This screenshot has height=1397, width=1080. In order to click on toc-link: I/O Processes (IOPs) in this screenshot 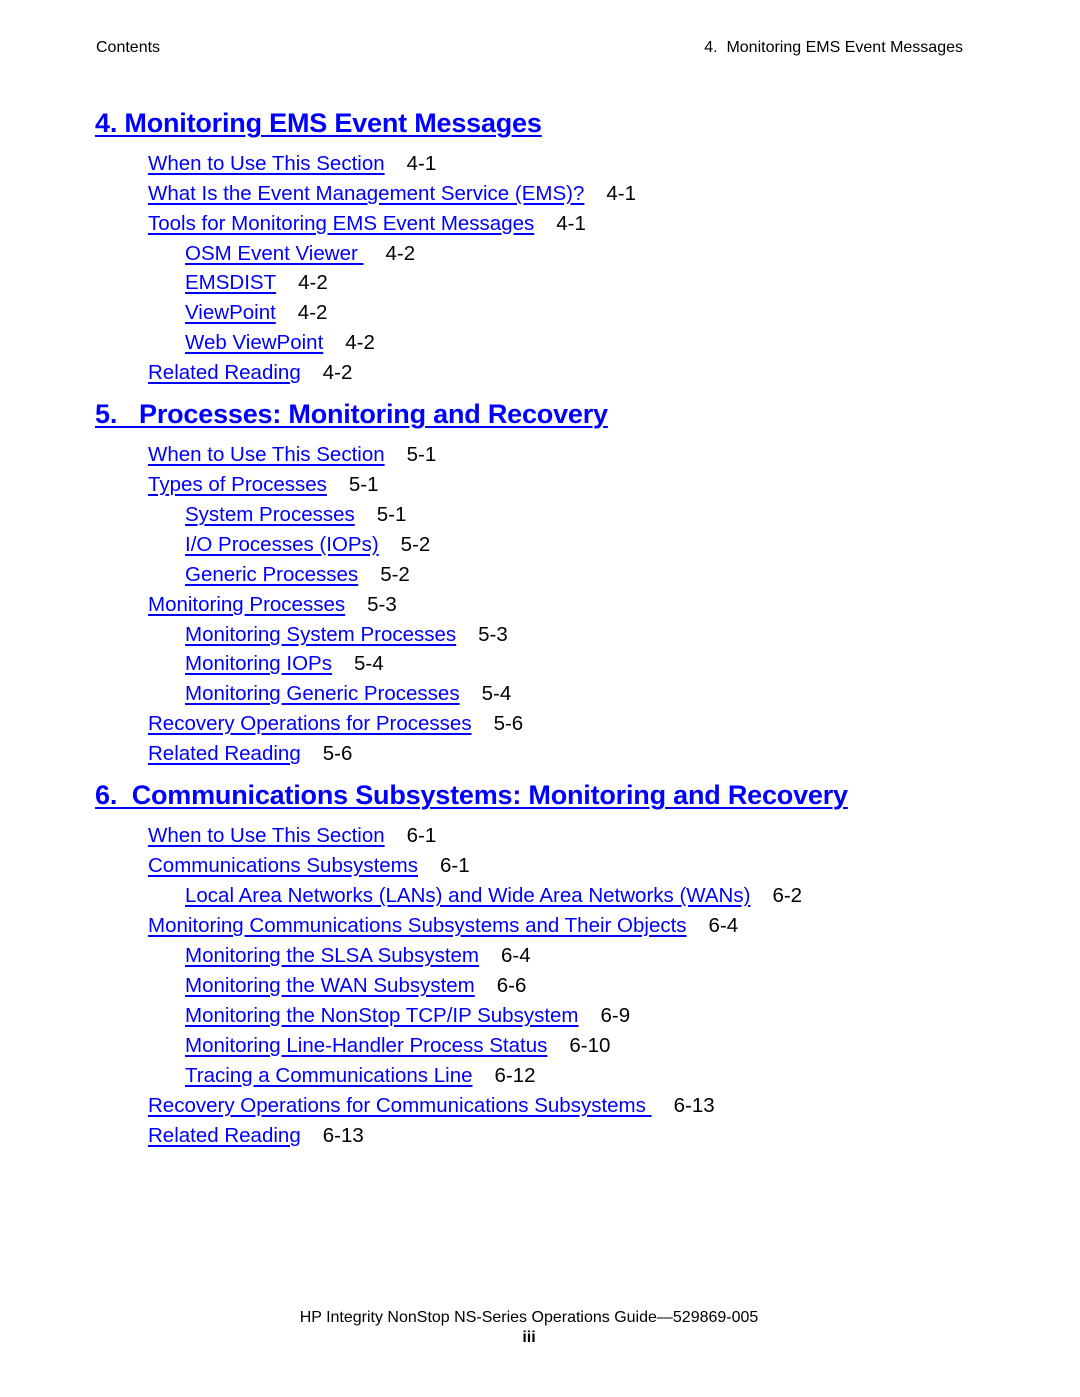, I will do `click(282, 544)`.